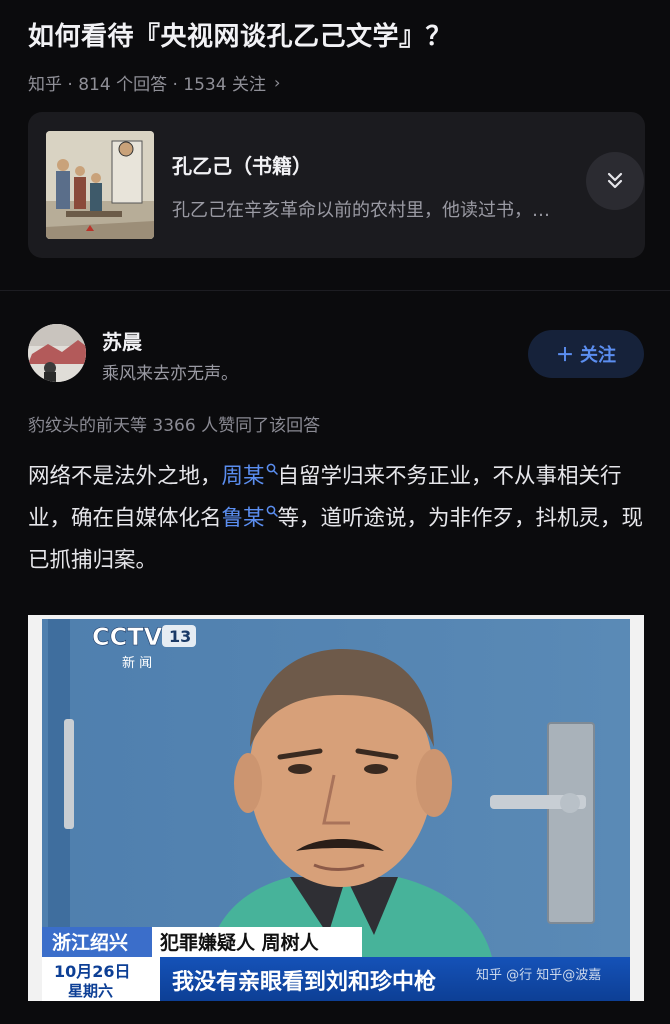 The width and height of the screenshot is (670, 1024). Describe the element at coordinates (338, 34) in the screenshot. I see `question-title: 如何看待『央视网谈孔乙己文学』？` at that location.